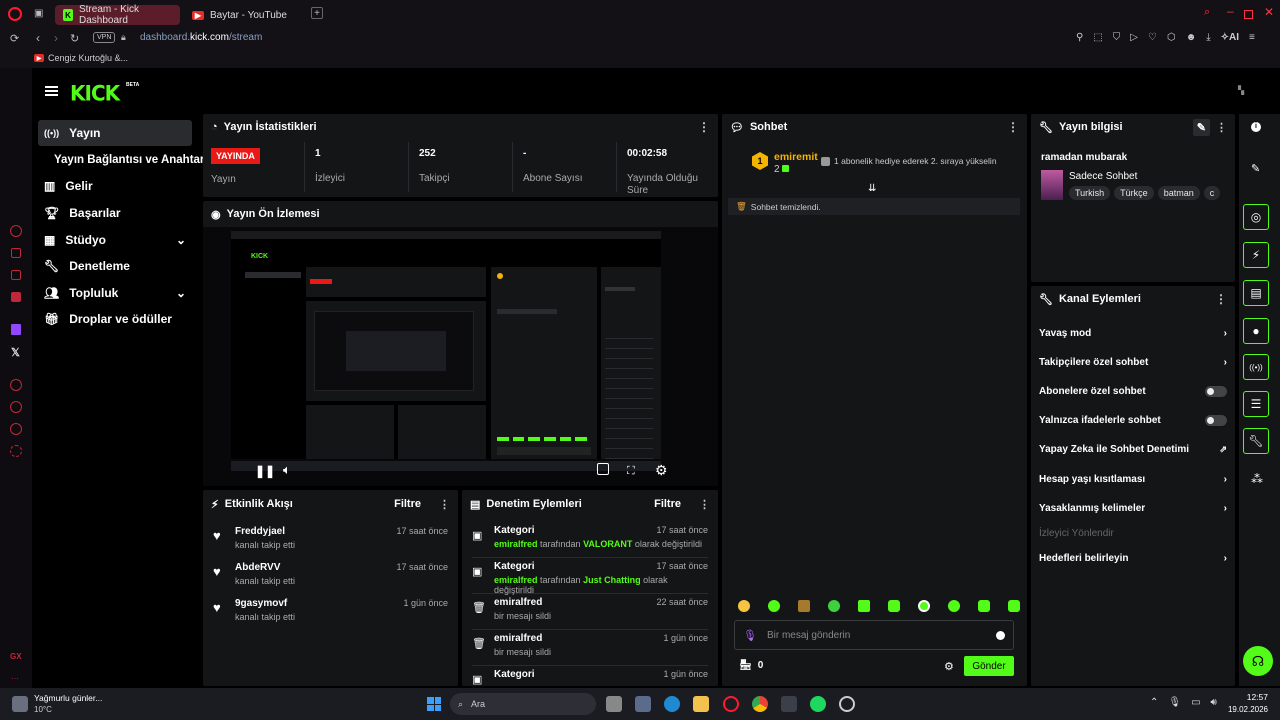  Describe the element at coordinates (751, 665) in the screenshot. I see `channel-points: 🏪︎ 0` at that location.